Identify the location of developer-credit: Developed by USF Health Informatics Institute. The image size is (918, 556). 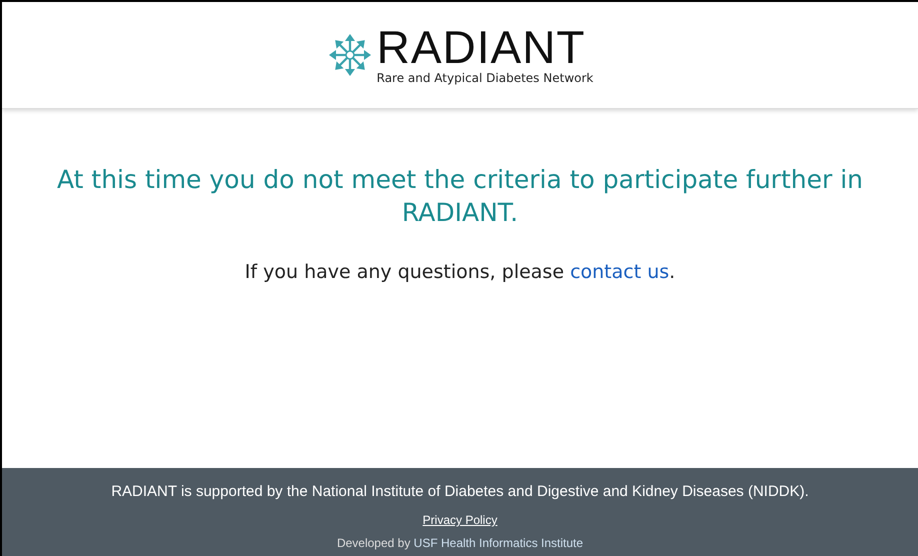
(460, 543).